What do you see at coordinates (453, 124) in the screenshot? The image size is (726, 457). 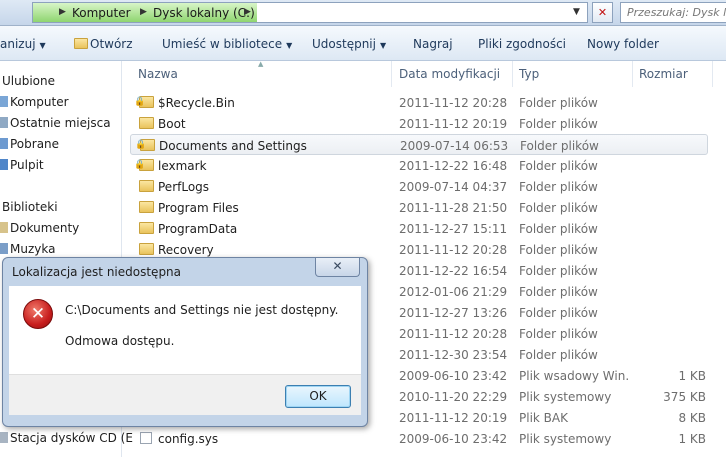 I see `cell-date: 2011-11-12 20:19` at bounding box center [453, 124].